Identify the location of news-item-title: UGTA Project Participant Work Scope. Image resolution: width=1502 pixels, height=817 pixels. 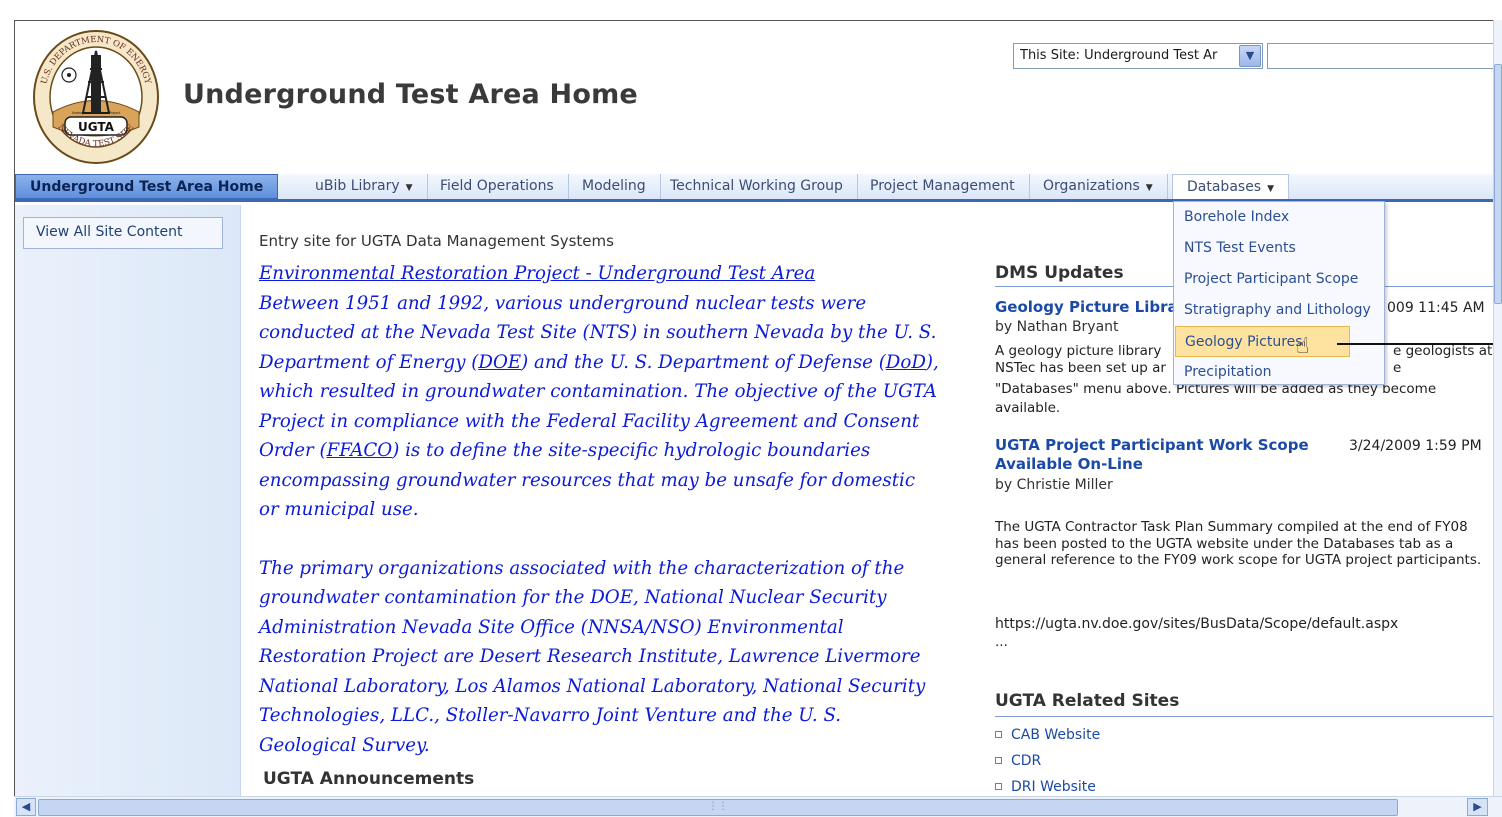
(1152, 445).